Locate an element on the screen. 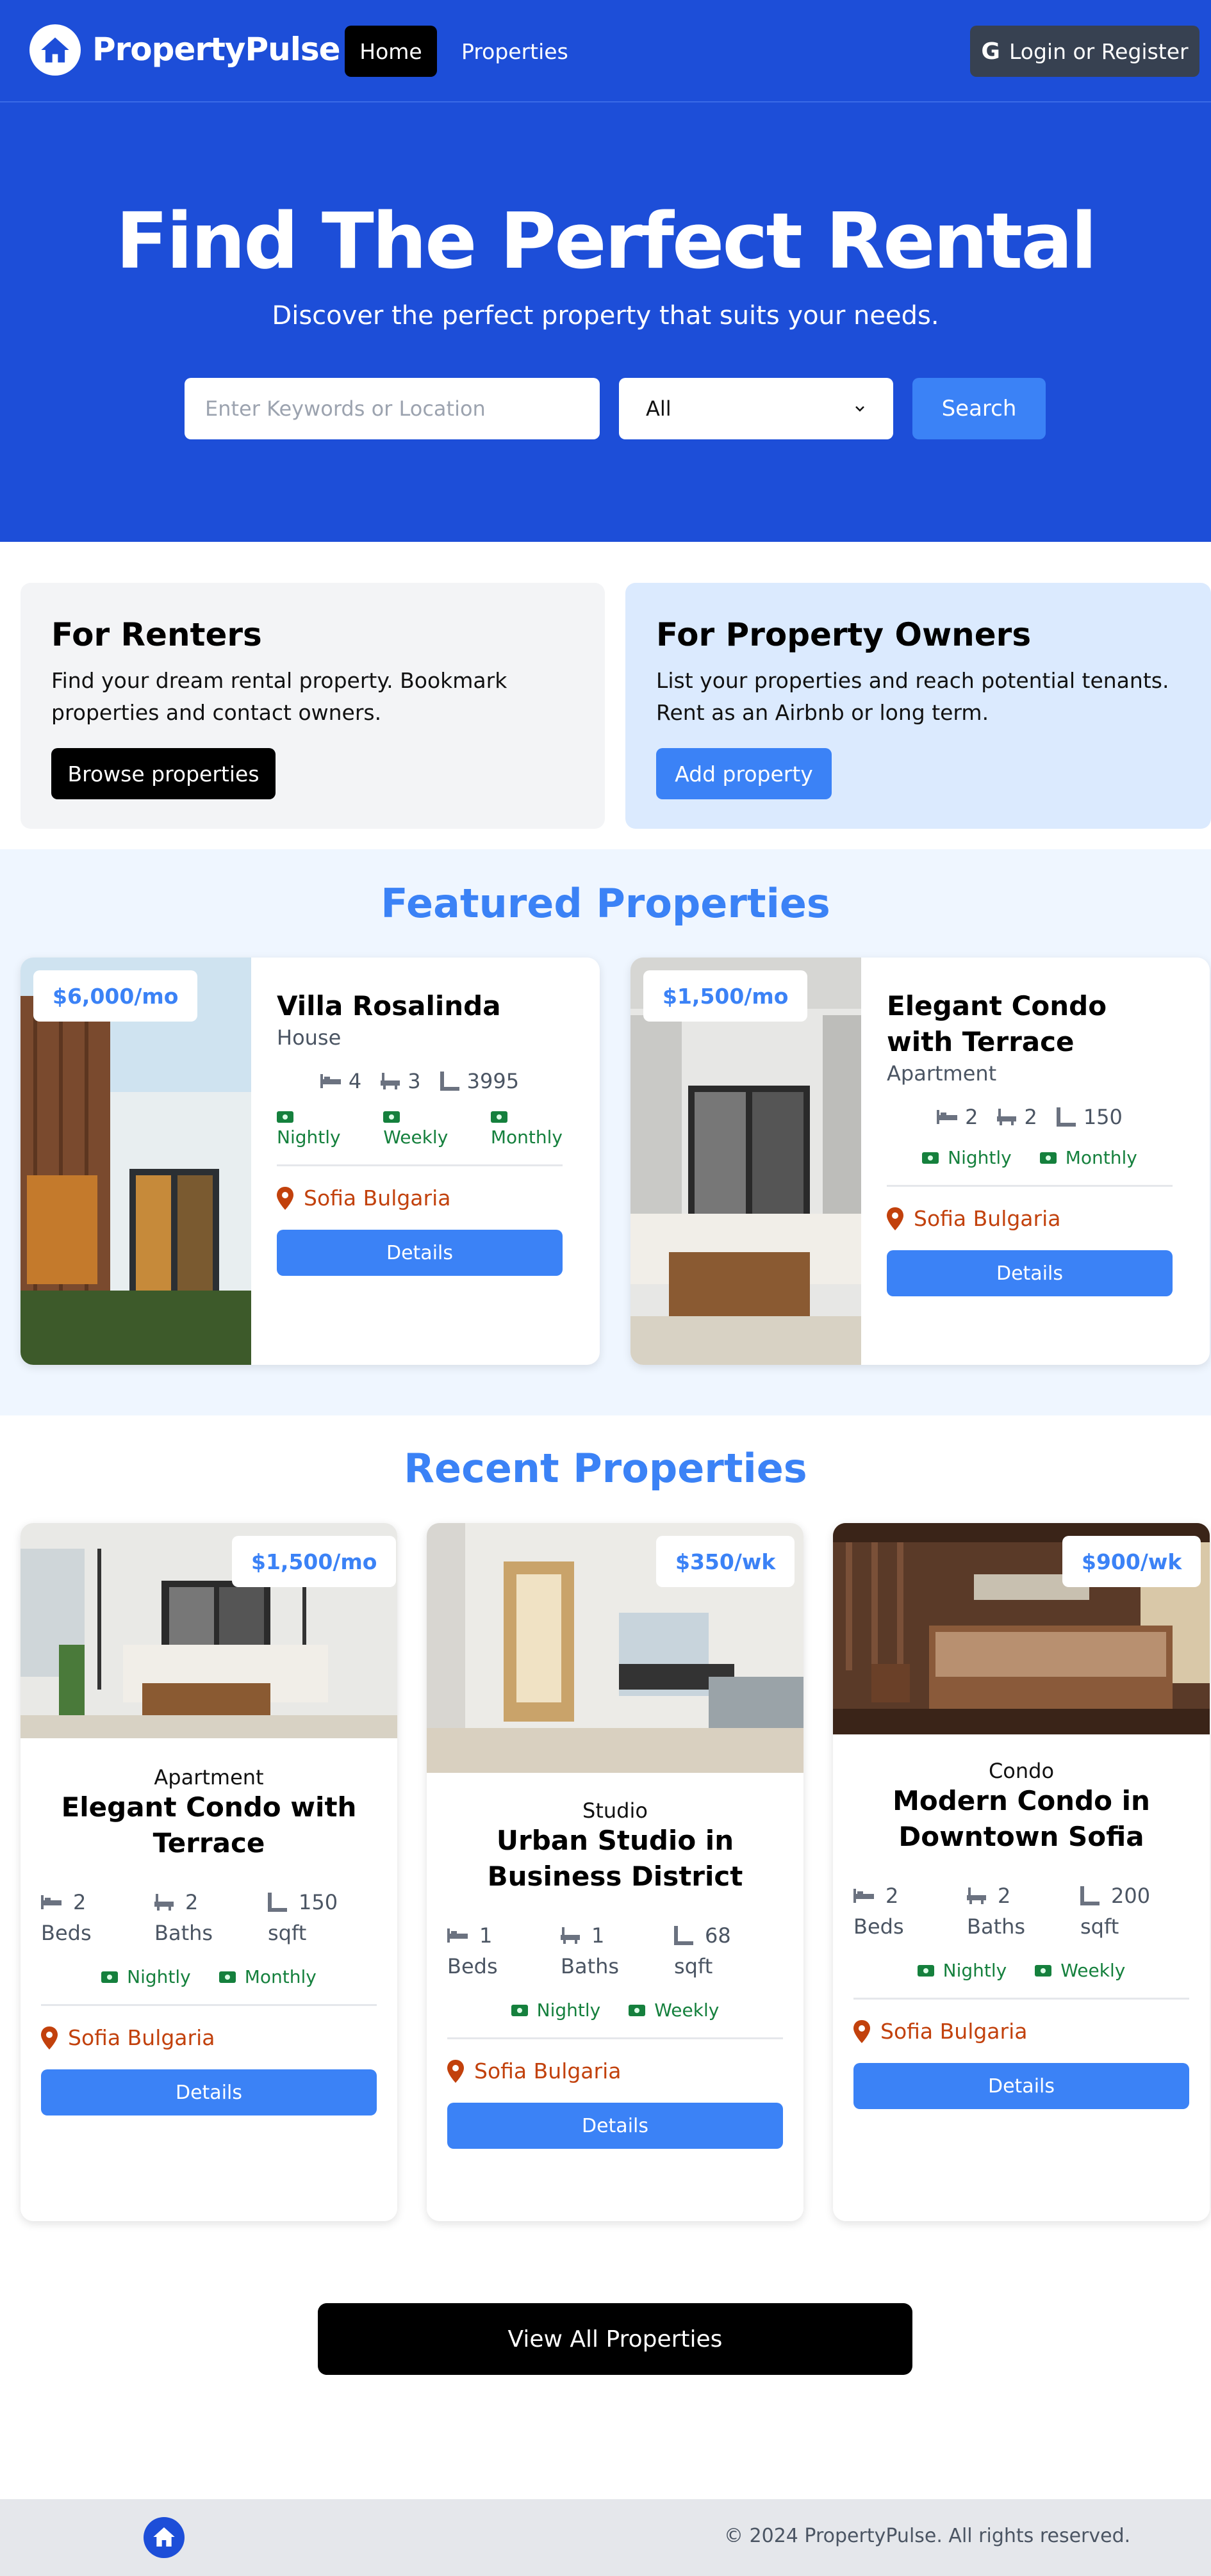  sqft-stat: 68 sqft is located at coordinates (702, 1950).